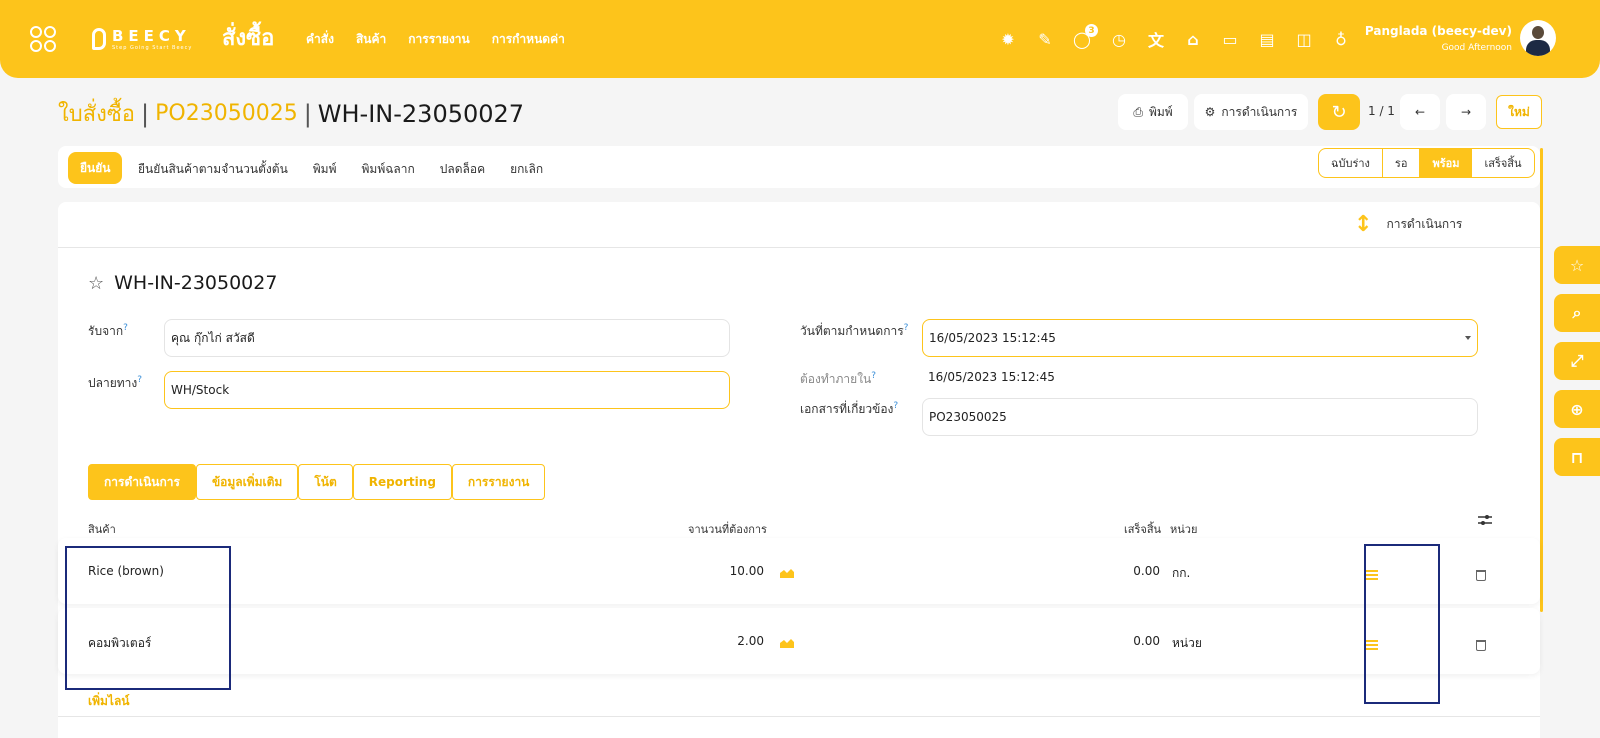 This screenshot has height=738, width=1600. What do you see at coordinates (148, 618) in the screenshot?
I see `highlight-box-products` at bounding box center [148, 618].